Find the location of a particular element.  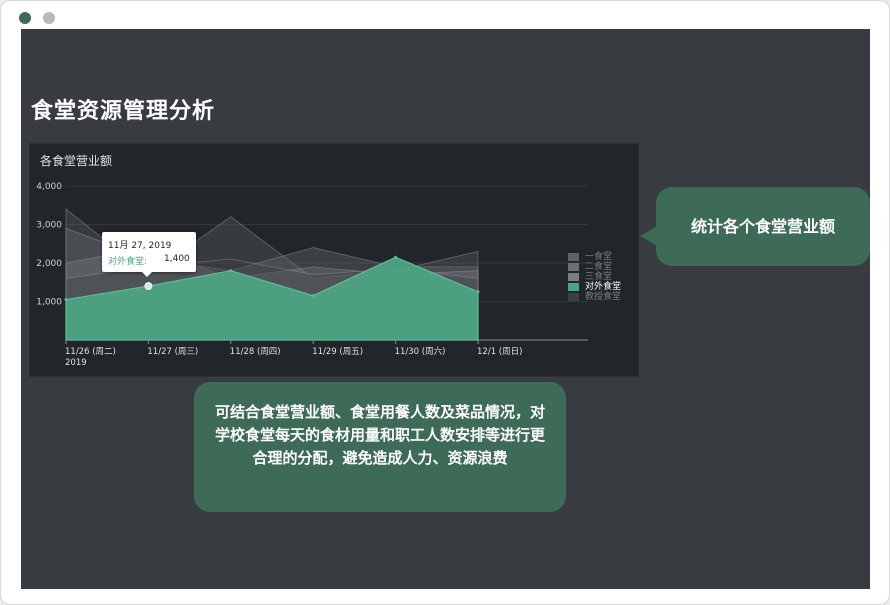

hover-point is located at coordinates (148, 286).